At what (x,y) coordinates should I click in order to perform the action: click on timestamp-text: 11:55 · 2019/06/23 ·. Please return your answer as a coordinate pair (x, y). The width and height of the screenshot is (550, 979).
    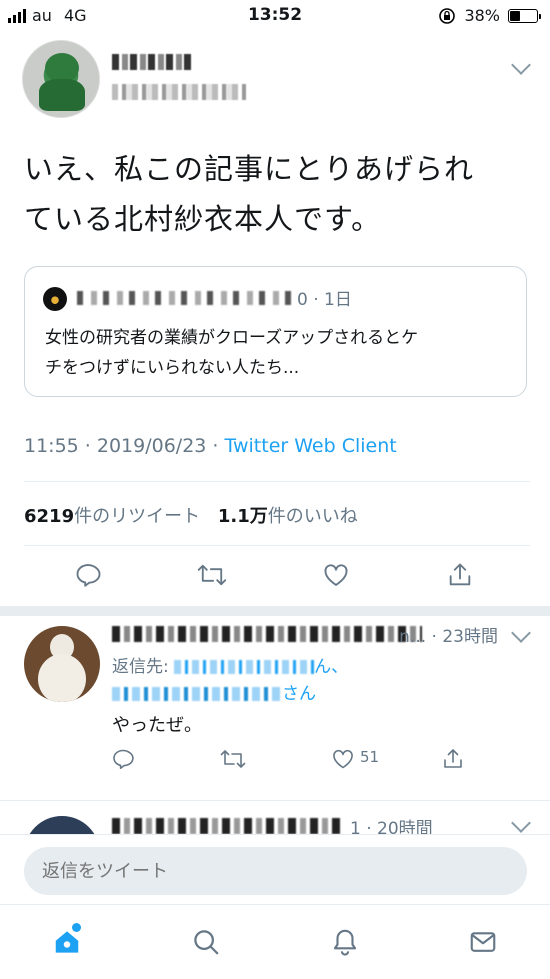
    Looking at the image, I should click on (124, 446).